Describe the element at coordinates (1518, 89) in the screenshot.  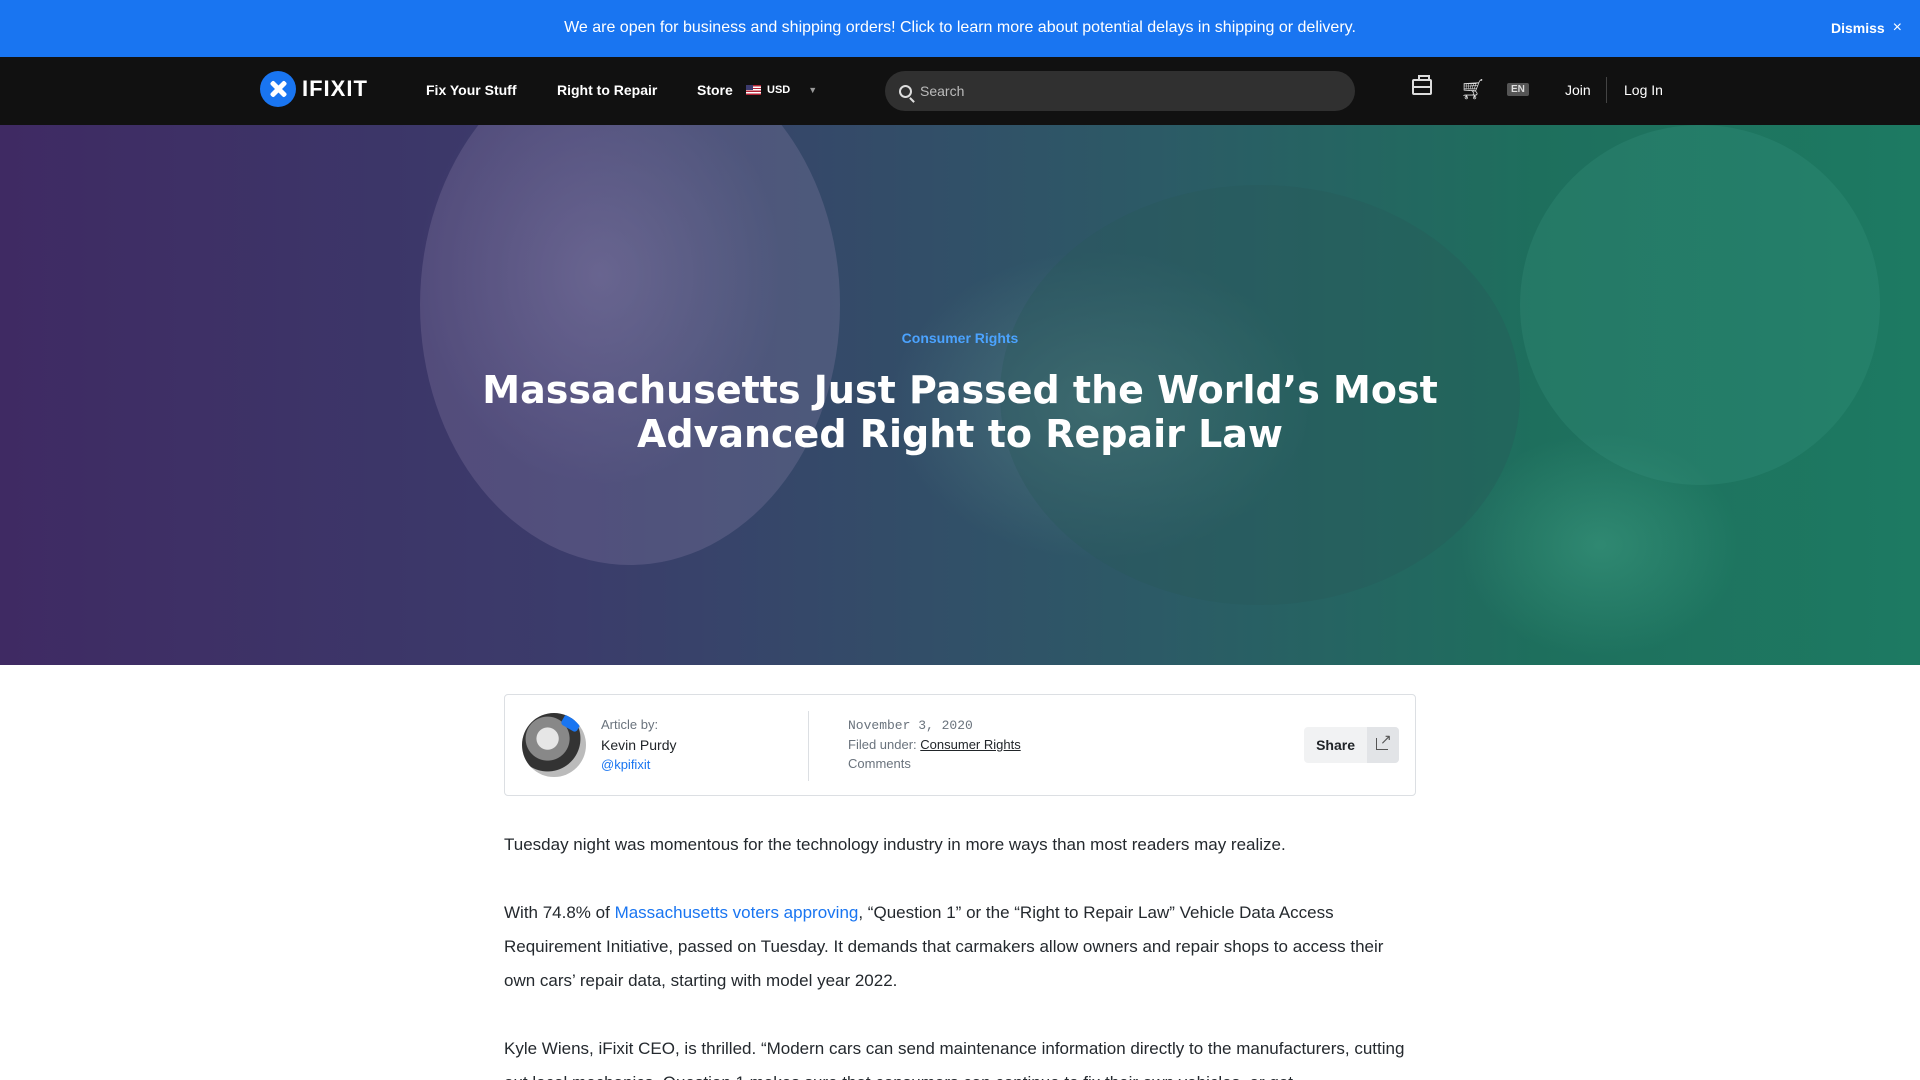
I see `language-selector: EN` at that location.